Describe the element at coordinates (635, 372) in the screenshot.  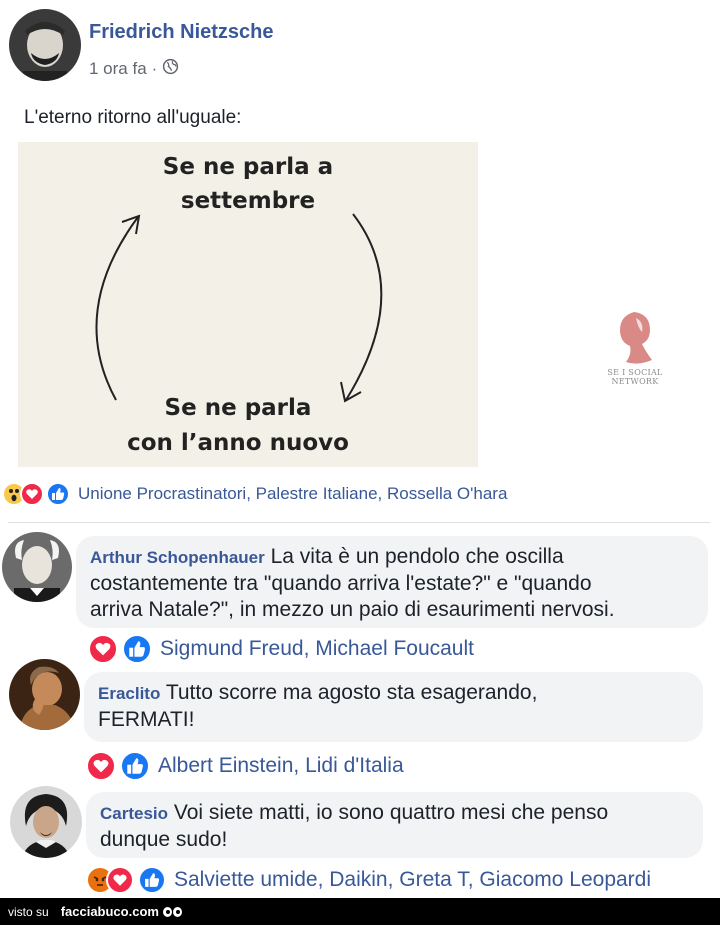
I see `watermark-line-1: SE I SOCIAL` at that location.